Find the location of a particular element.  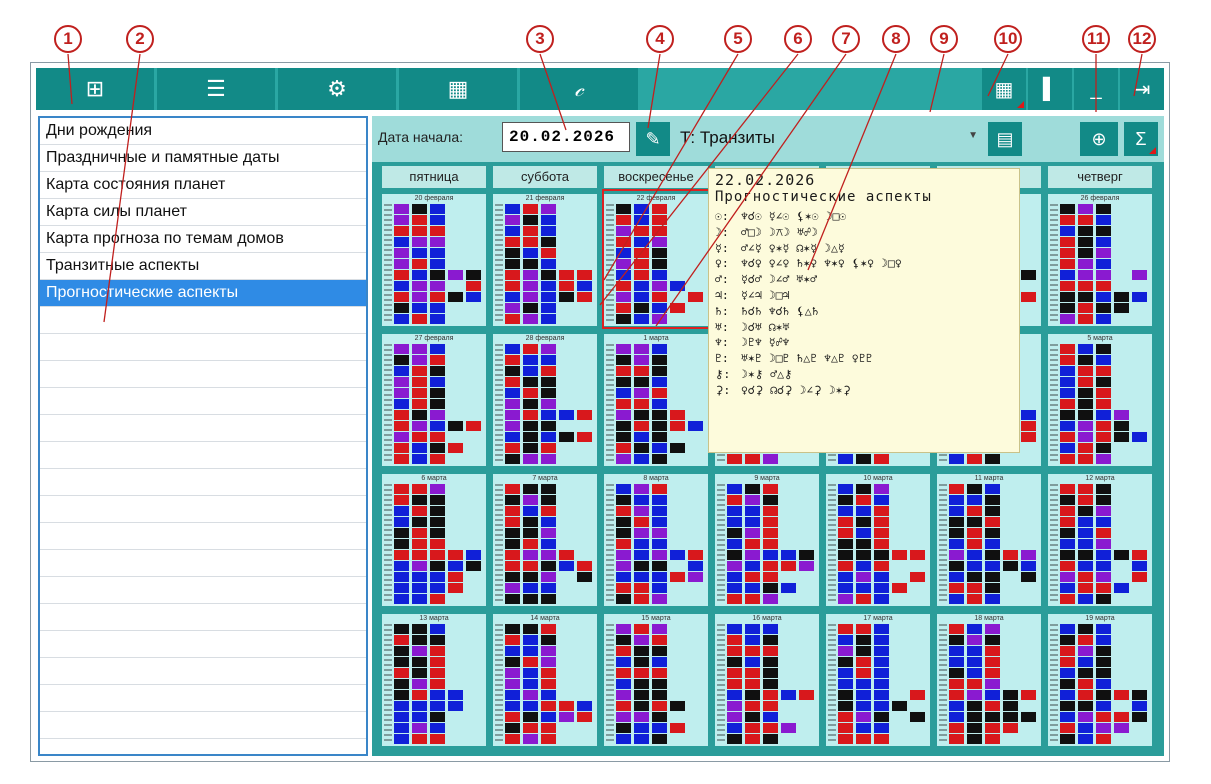

calendar-day: 18 марта is located at coordinates (989, 680).